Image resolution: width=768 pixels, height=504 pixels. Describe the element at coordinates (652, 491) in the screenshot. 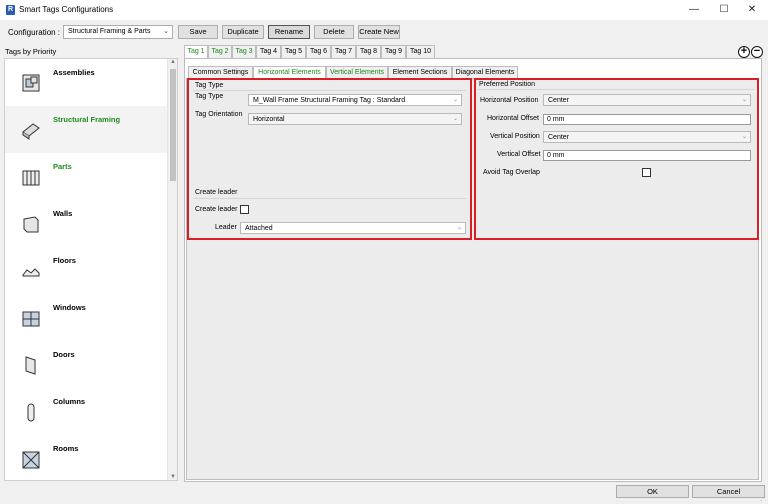

I see `ok-button: OK` at that location.